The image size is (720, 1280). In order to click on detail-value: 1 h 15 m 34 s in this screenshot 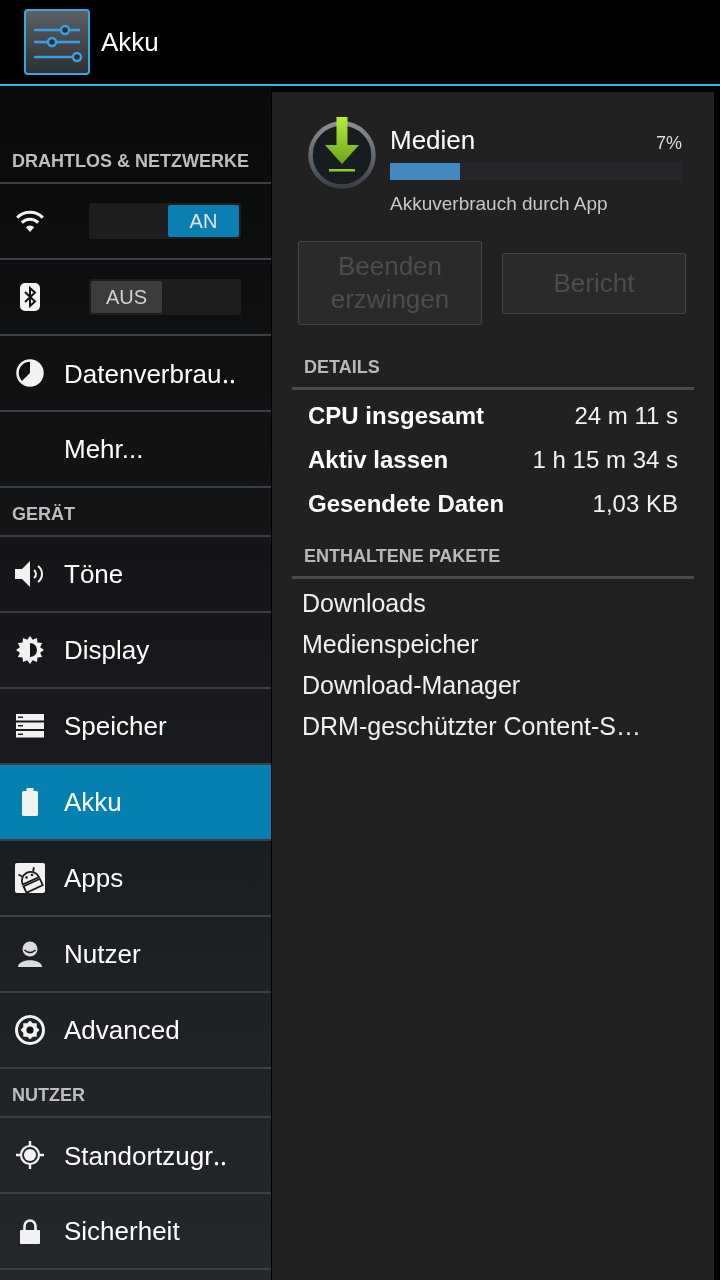, I will do `click(605, 460)`.